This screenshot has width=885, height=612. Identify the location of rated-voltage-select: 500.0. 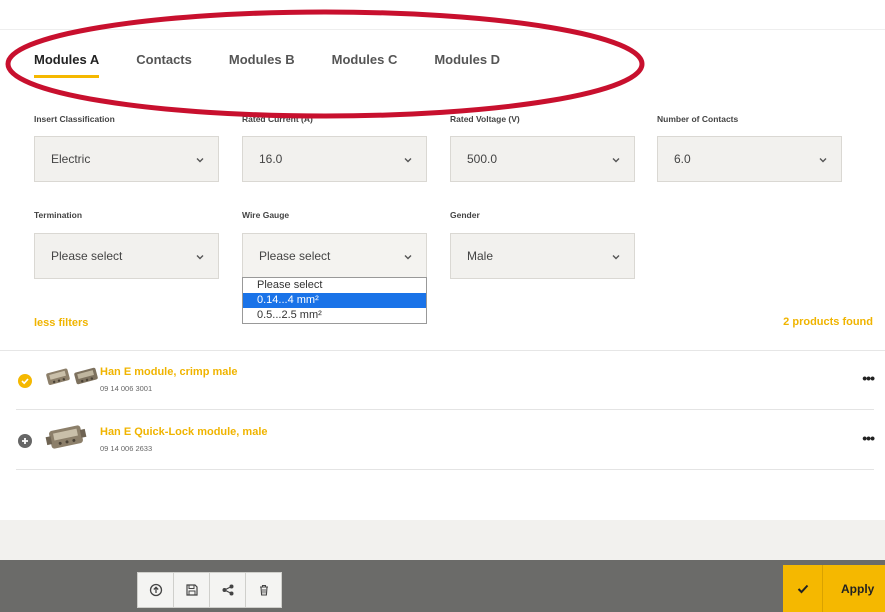
(542, 159).